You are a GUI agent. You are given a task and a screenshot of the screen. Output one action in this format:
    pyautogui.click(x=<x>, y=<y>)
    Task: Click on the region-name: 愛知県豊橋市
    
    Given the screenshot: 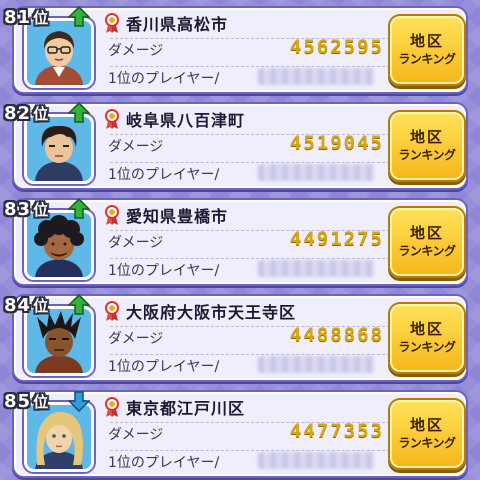 What is the action you would take?
    pyautogui.click(x=177, y=216)
    